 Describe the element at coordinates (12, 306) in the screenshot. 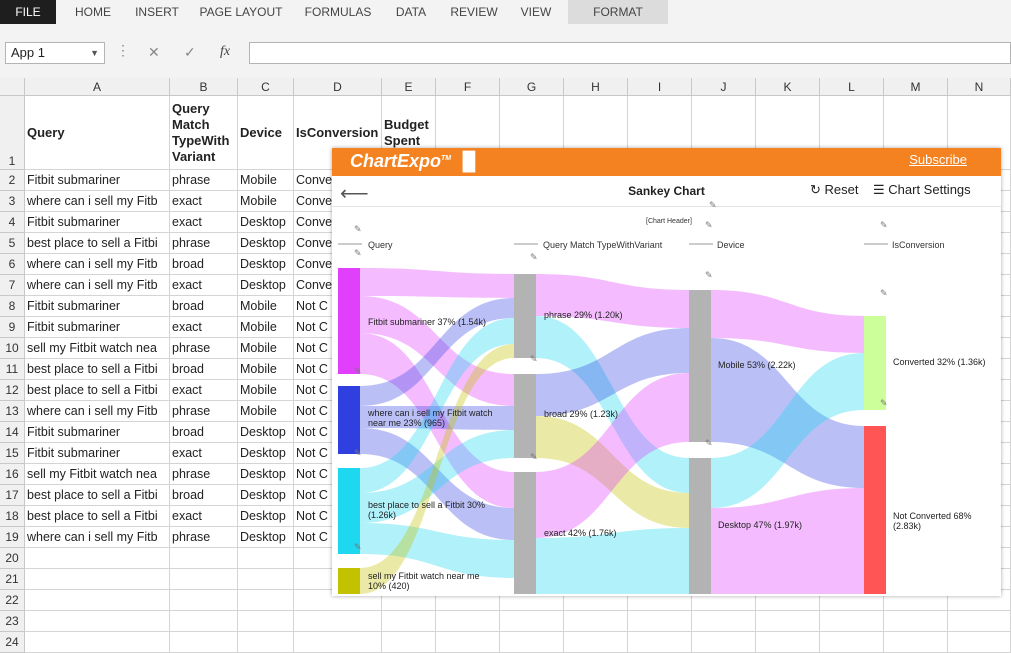

I see `row-header: 8` at that location.